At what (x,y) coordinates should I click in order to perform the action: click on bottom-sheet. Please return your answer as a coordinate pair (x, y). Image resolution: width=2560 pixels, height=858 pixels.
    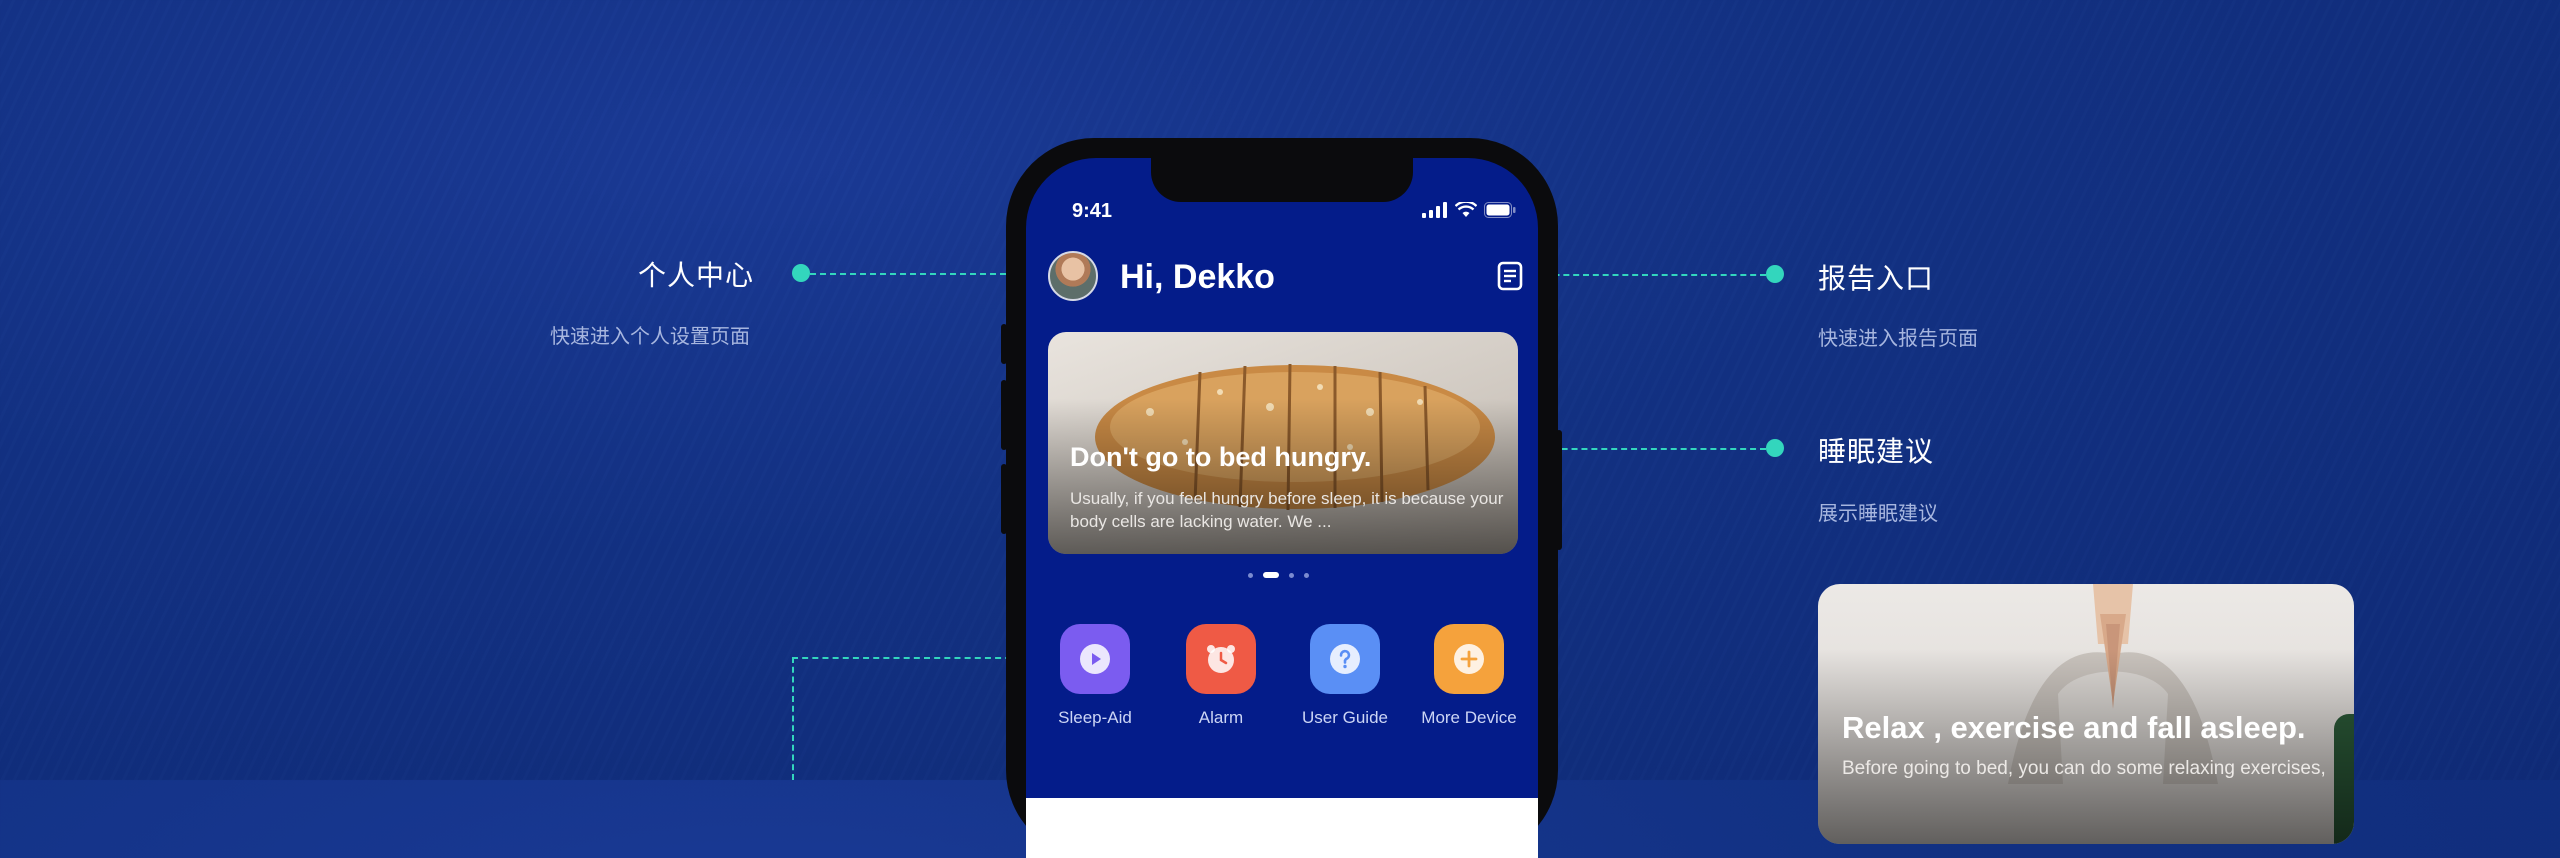
    Looking at the image, I should click on (1282, 828).